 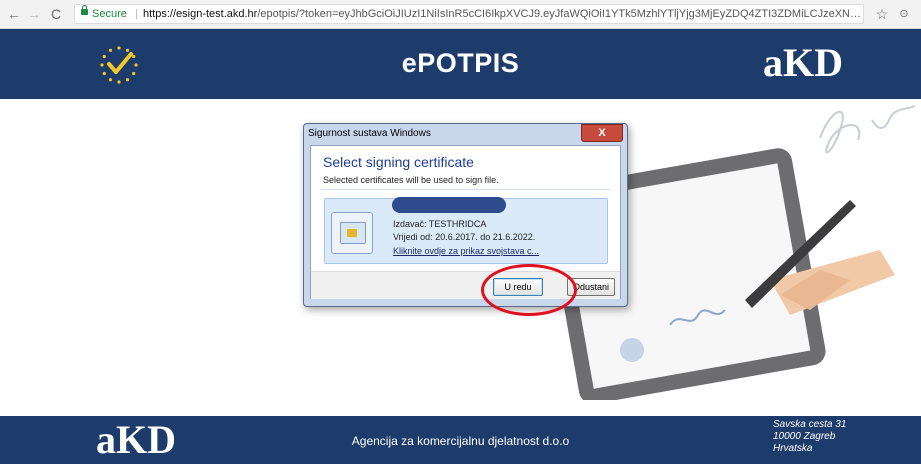 I want to click on lock-icon, so click(x=84, y=10).